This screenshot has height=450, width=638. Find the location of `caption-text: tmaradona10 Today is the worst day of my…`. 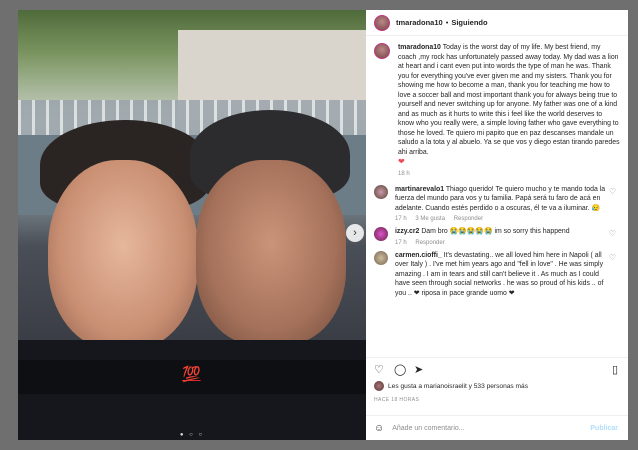

caption-text: tmaradona10 Today is the worst day of my… is located at coordinates (509, 105).